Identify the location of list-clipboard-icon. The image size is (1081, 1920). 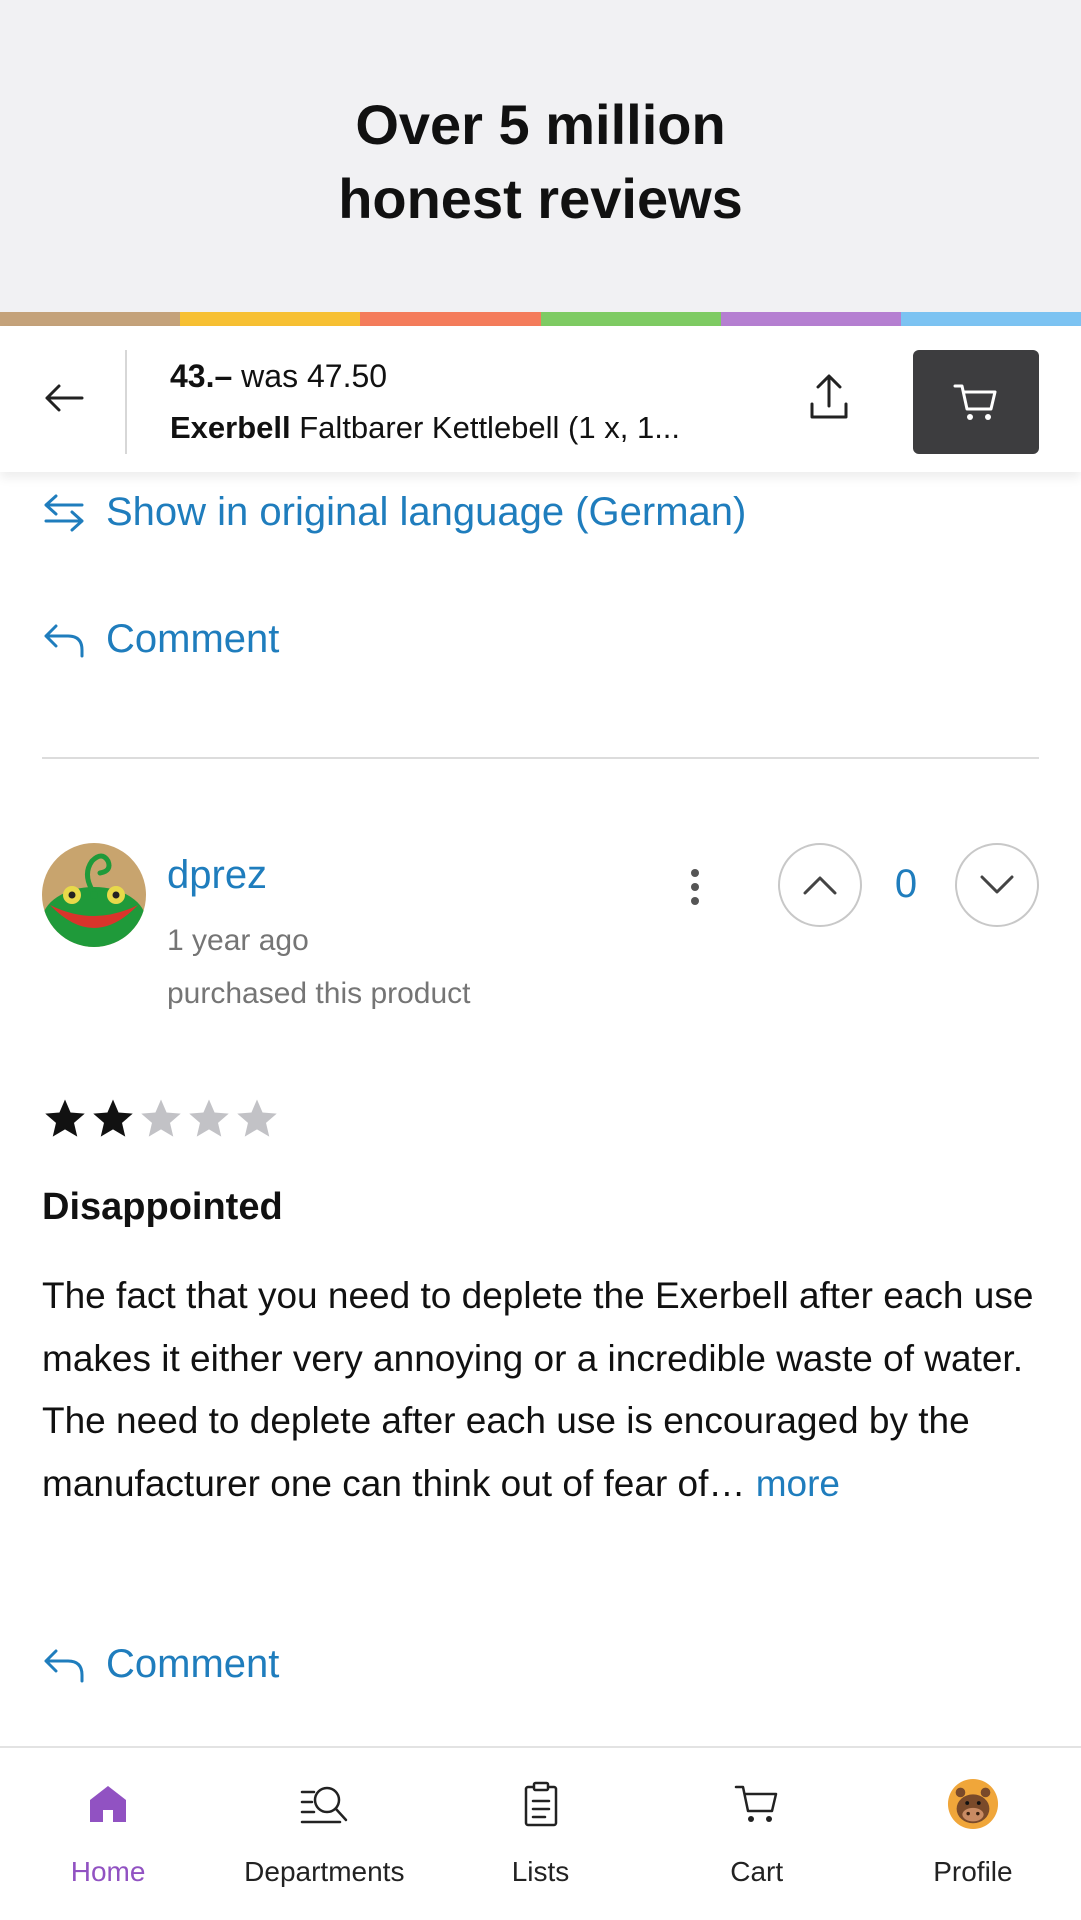
(541, 1804).